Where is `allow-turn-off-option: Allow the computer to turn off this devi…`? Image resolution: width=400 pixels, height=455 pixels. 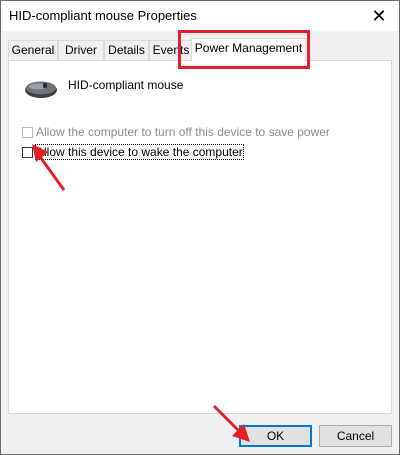
allow-turn-off-option: Allow the computer to turn off this devi… is located at coordinates (176, 132).